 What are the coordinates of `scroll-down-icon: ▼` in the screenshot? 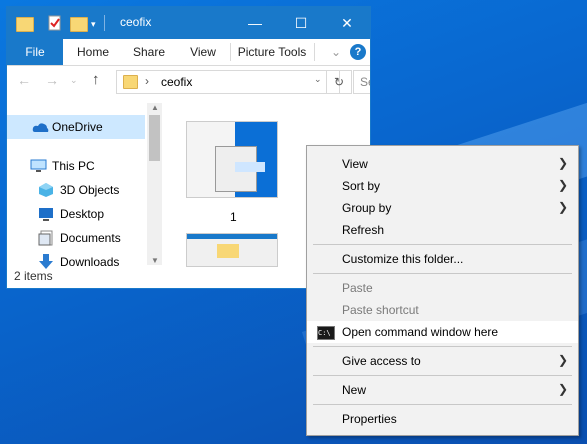 It's located at (155, 260).